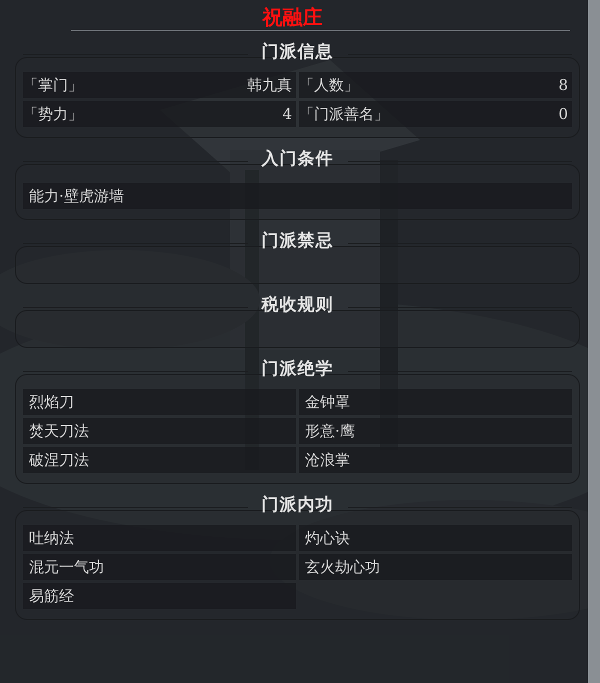  What do you see at coordinates (269, 85) in the screenshot?
I see `field-value: 韩九真` at bounding box center [269, 85].